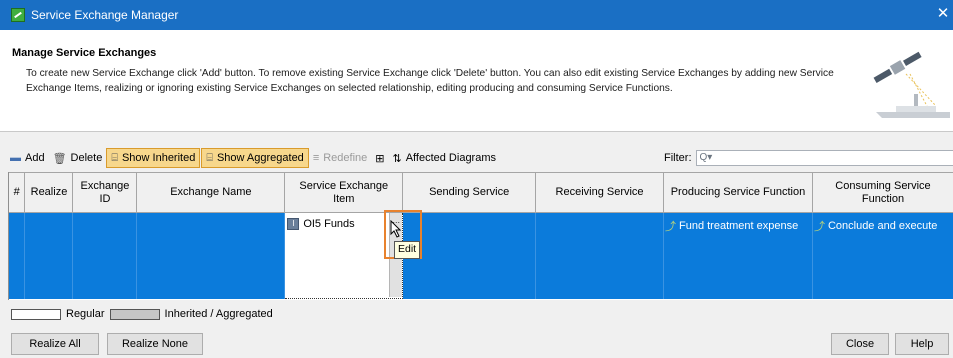 The height and width of the screenshot is (358, 953). Describe the element at coordinates (824, 158) in the screenshot. I see `filter-input: Q▾` at that location.